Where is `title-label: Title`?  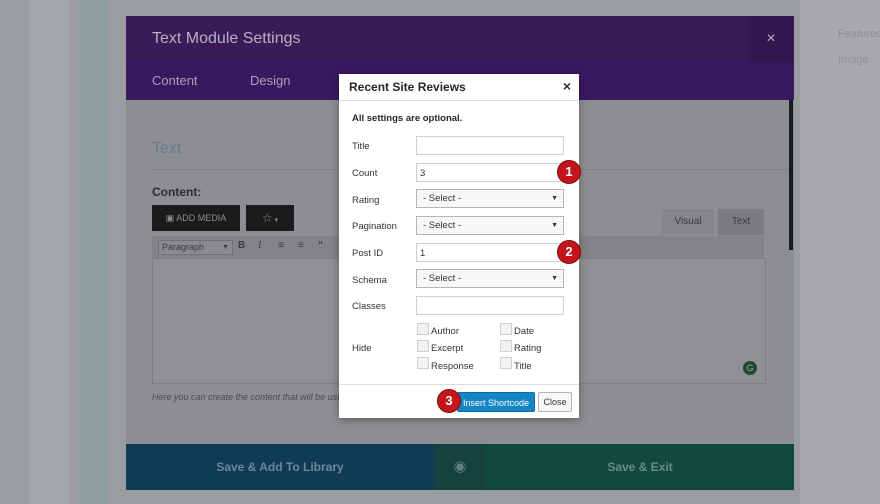
title-label: Title is located at coordinates (361, 146).